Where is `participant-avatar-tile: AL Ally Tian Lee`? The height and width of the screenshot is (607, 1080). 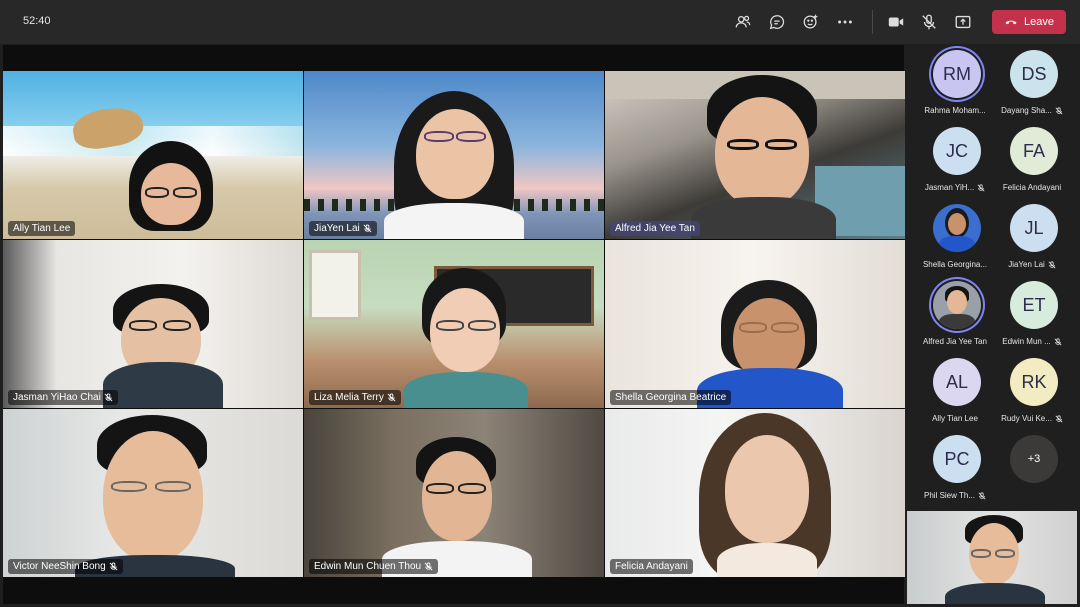 participant-avatar-tile: AL Ally Tian Lee is located at coordinates (955, 394).